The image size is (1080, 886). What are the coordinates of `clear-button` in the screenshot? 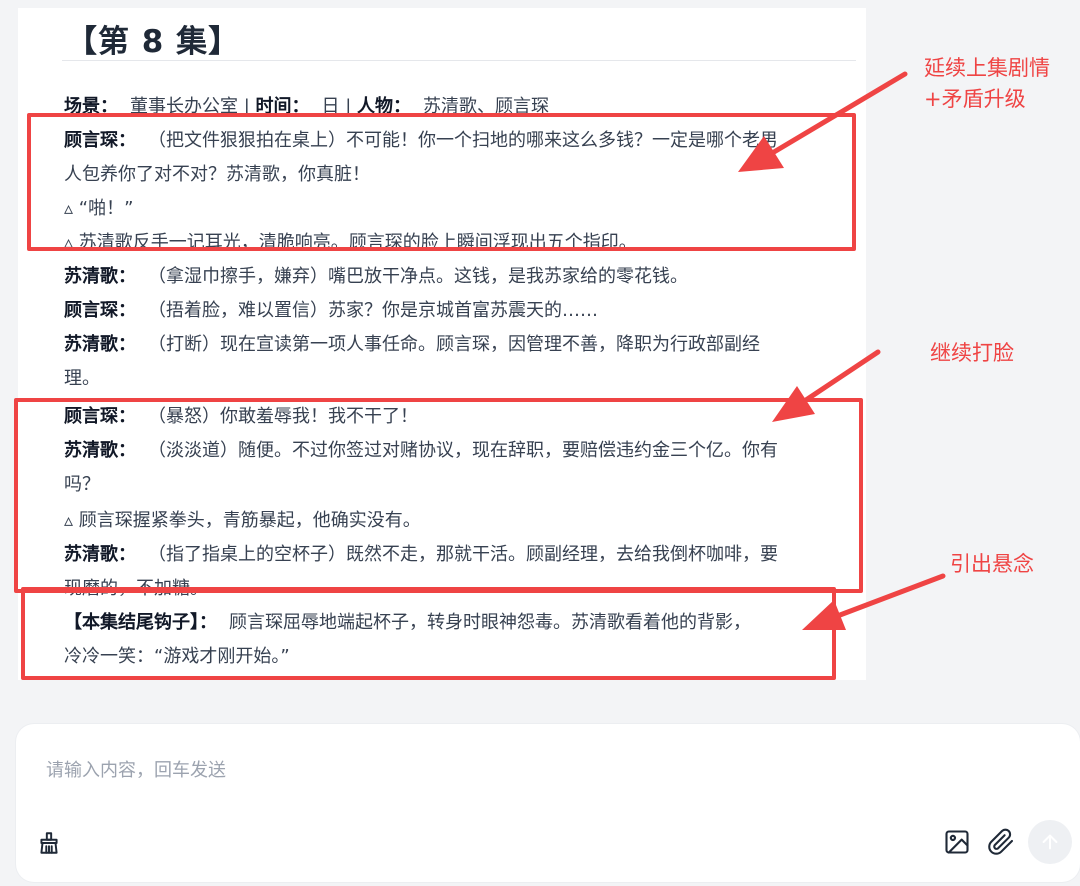 It's located at (49, 843).